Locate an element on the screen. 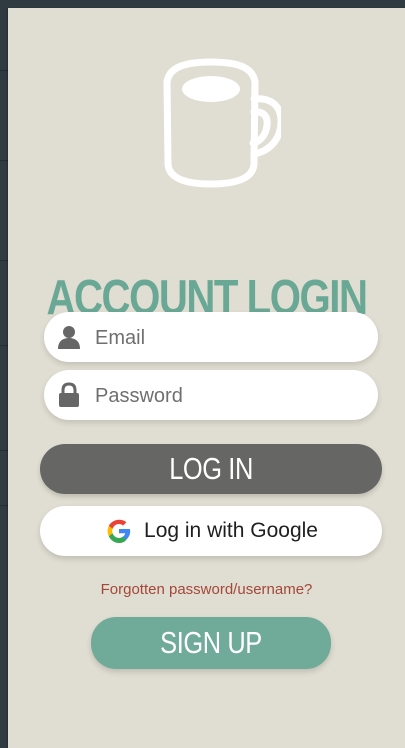  left-edge-markers is located at coordinates (4, 374).